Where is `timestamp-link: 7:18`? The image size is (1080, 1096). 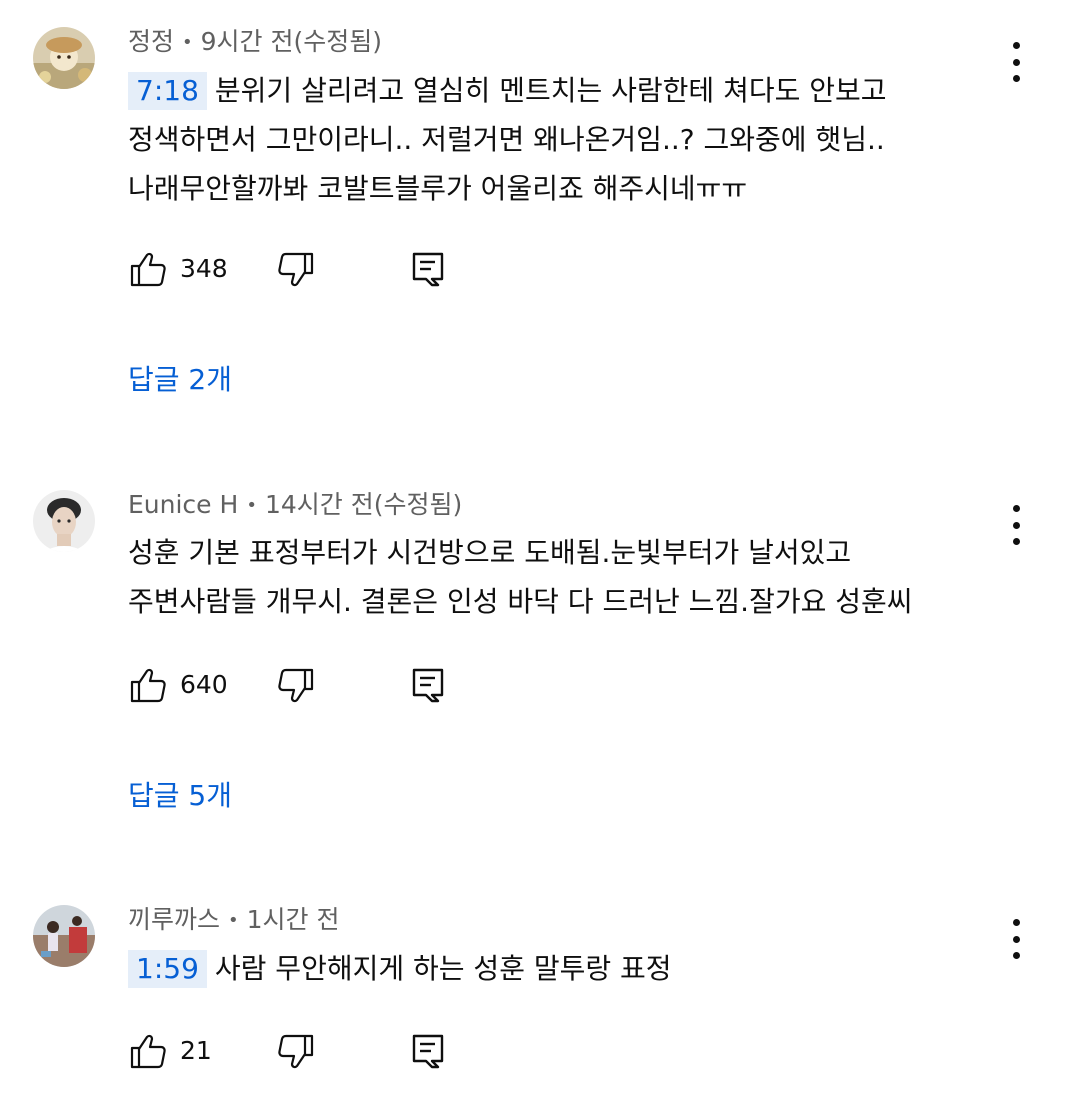
timestamp-link: 7:18 is located at coordinates (167, 91).